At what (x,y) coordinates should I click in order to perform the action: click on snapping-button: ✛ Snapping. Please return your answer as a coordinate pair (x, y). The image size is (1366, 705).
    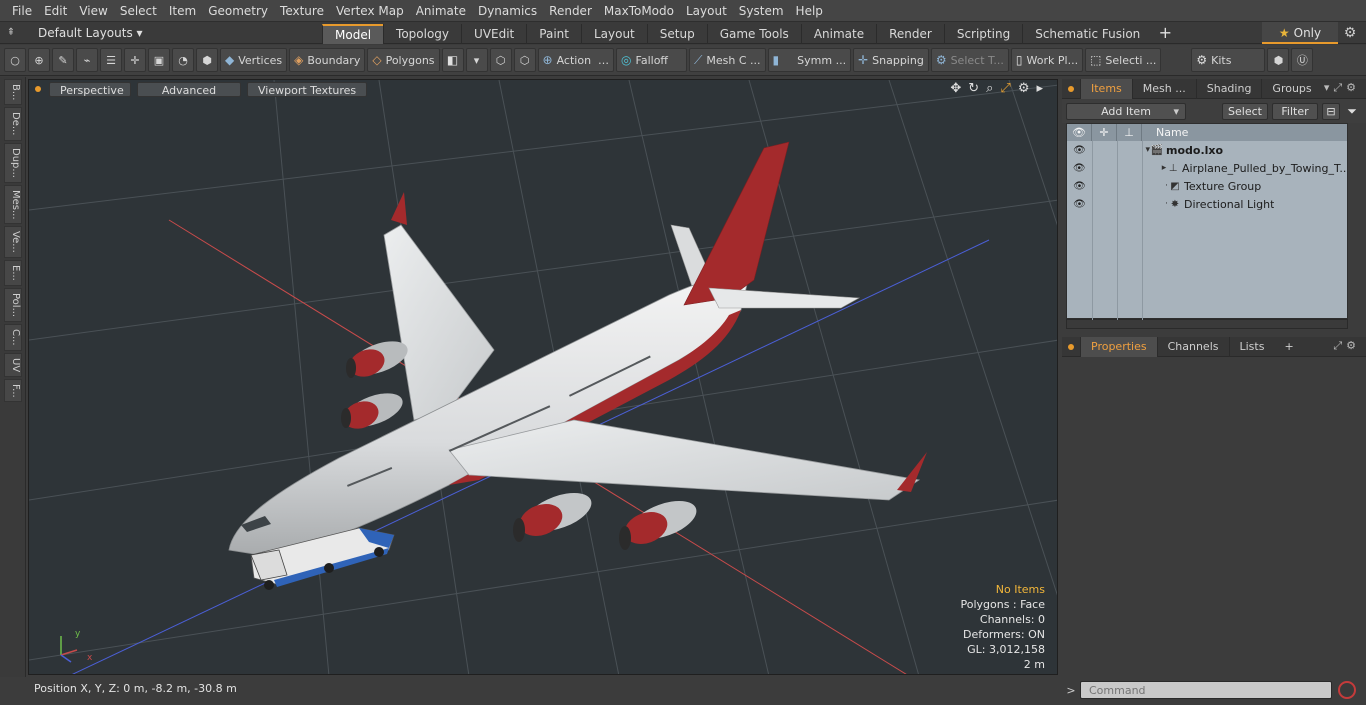
    Looking at the image, I should click on (891, 60).